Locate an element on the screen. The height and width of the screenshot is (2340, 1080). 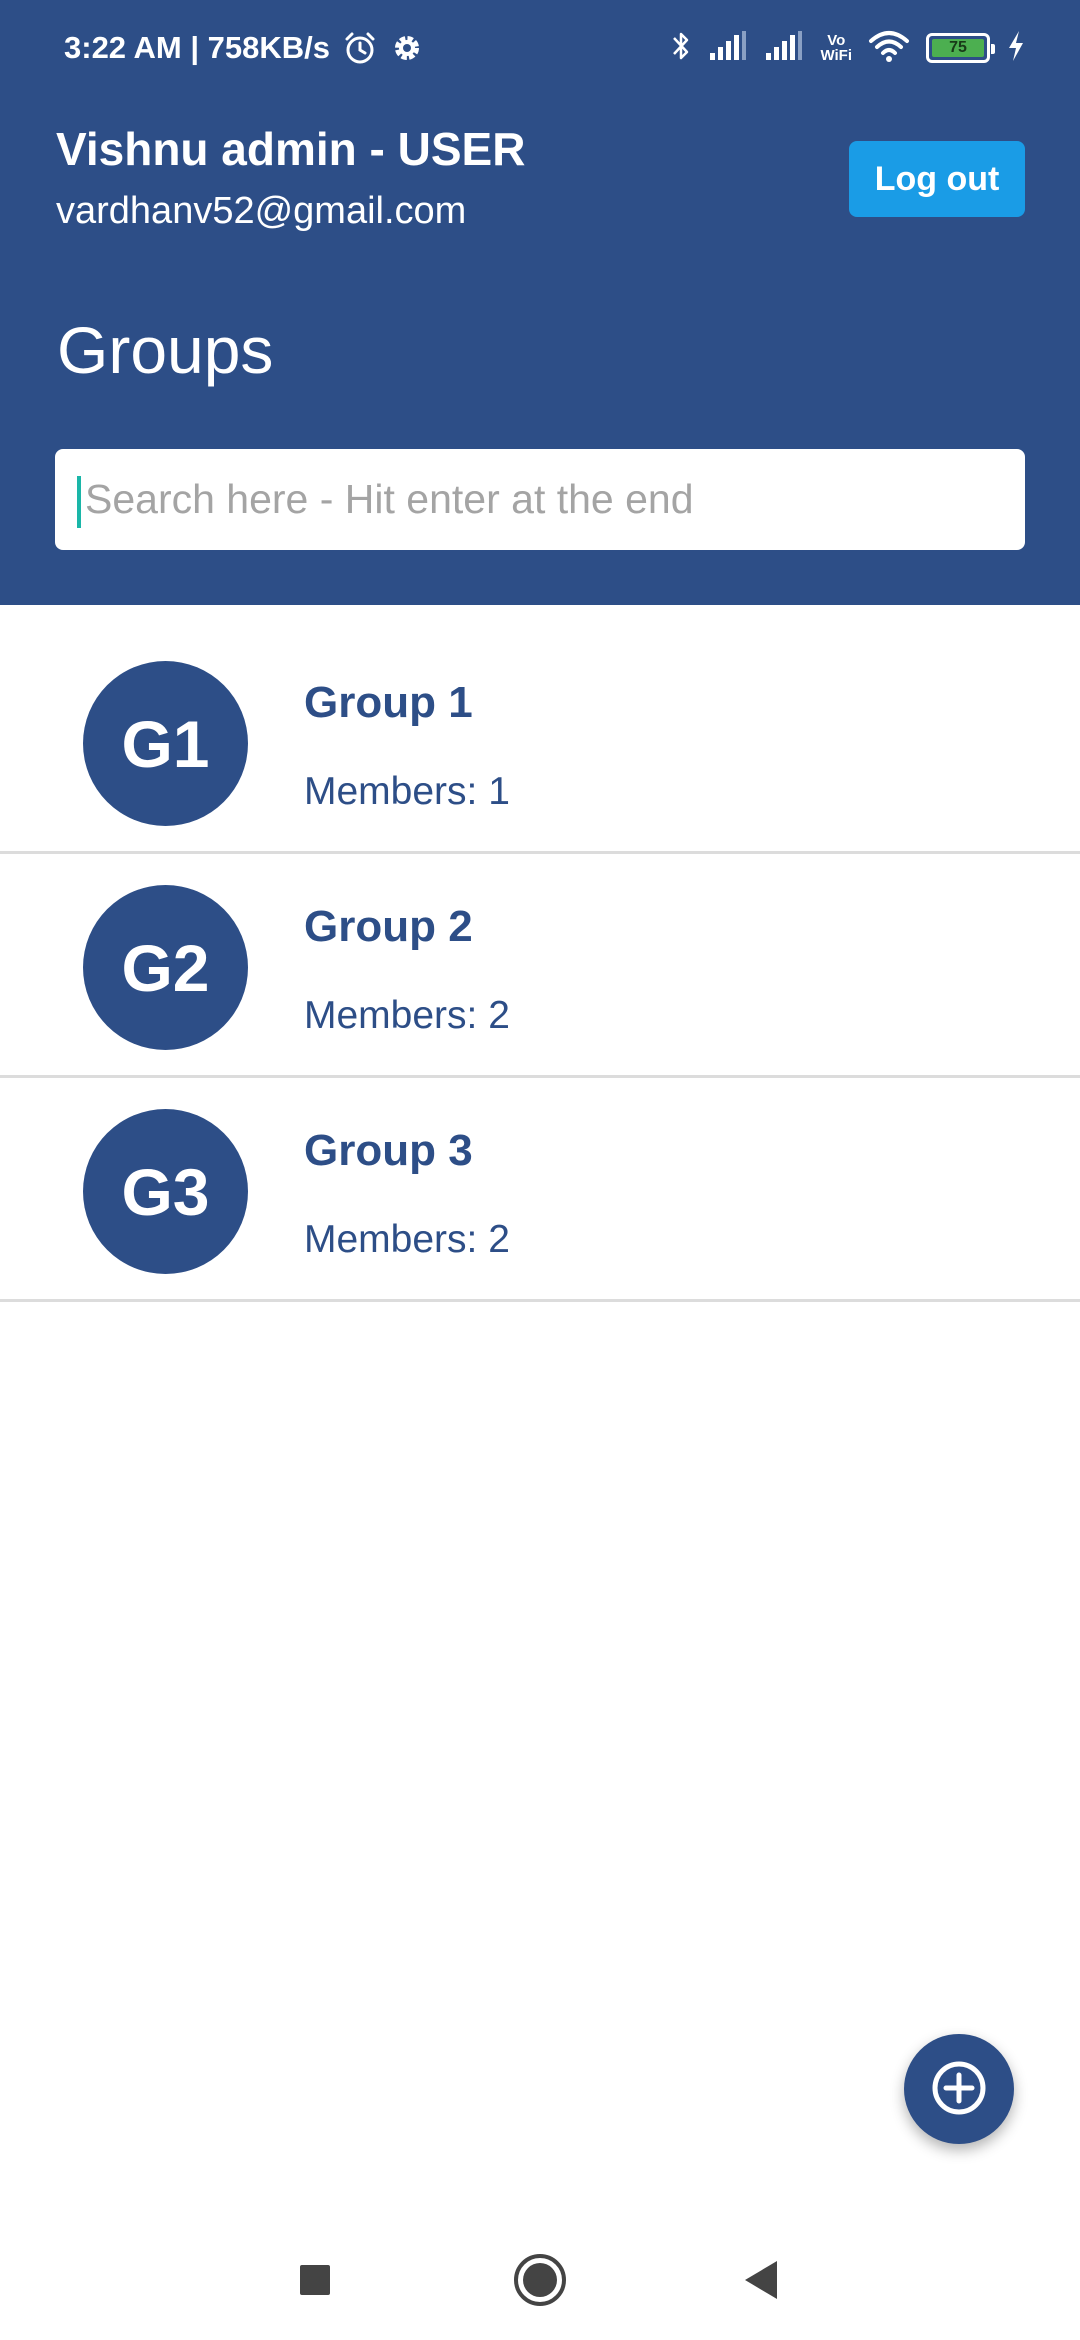
group-name: Group 1 is located at coordinates (388, 702).